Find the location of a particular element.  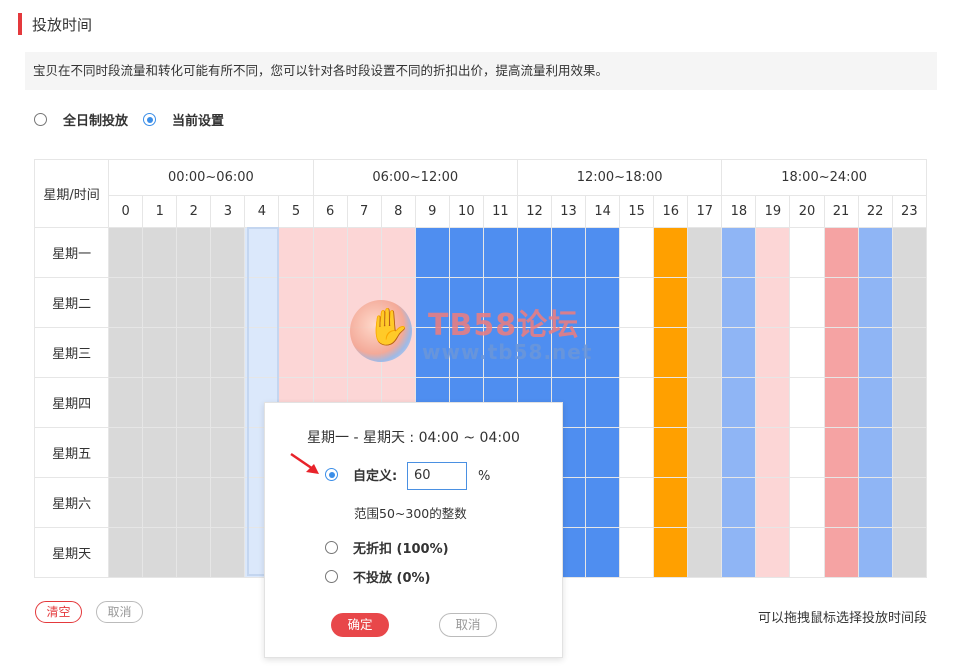

mode-label-allday: 全日制投放 is located at coordinates (95, 119).